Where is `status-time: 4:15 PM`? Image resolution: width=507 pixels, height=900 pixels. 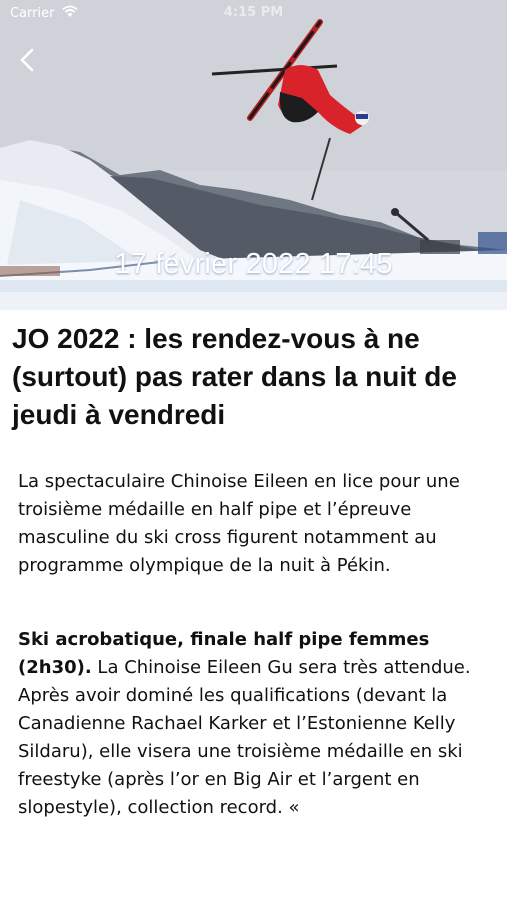 status-time: 4:15 PM is located at coordinates (253, 12).